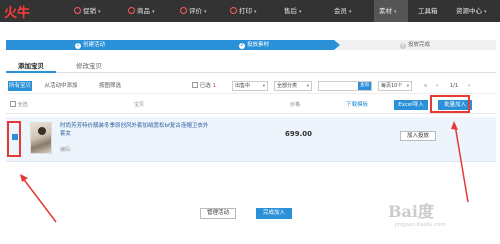  I want to click on prev-page-arrow: ‹, so click(437, 86).